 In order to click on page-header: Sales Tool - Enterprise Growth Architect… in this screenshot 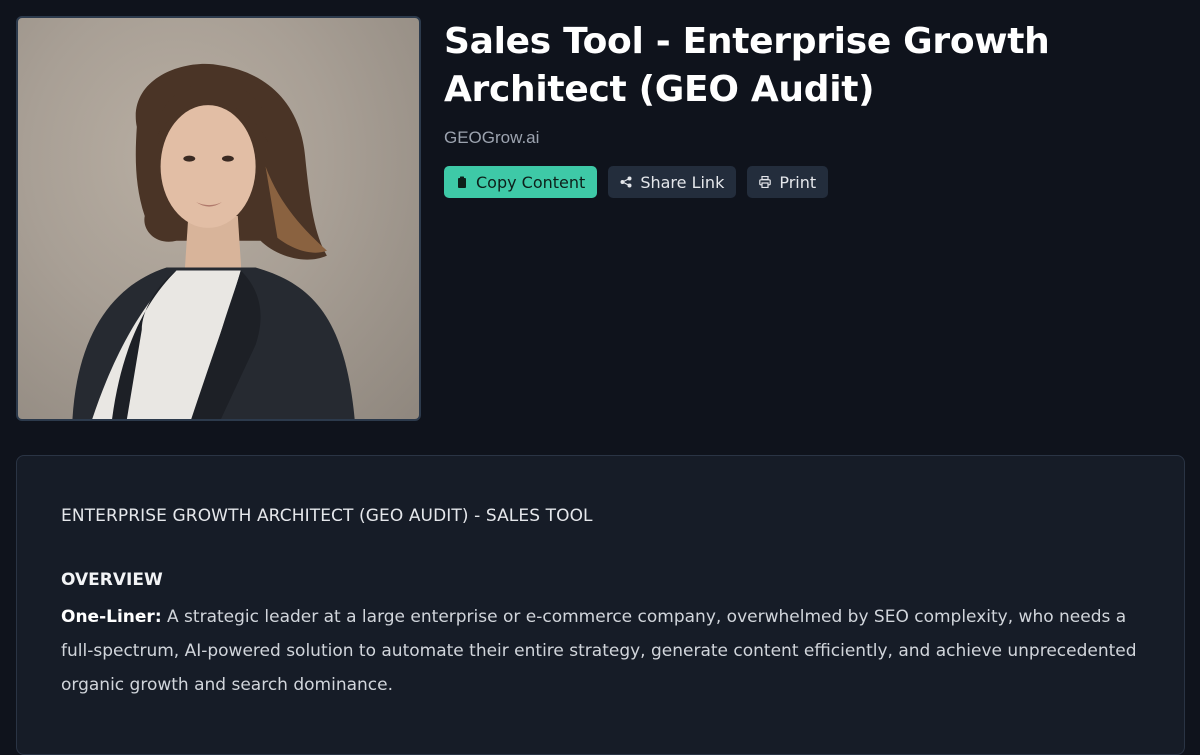, I will do `click(814, 108)`.